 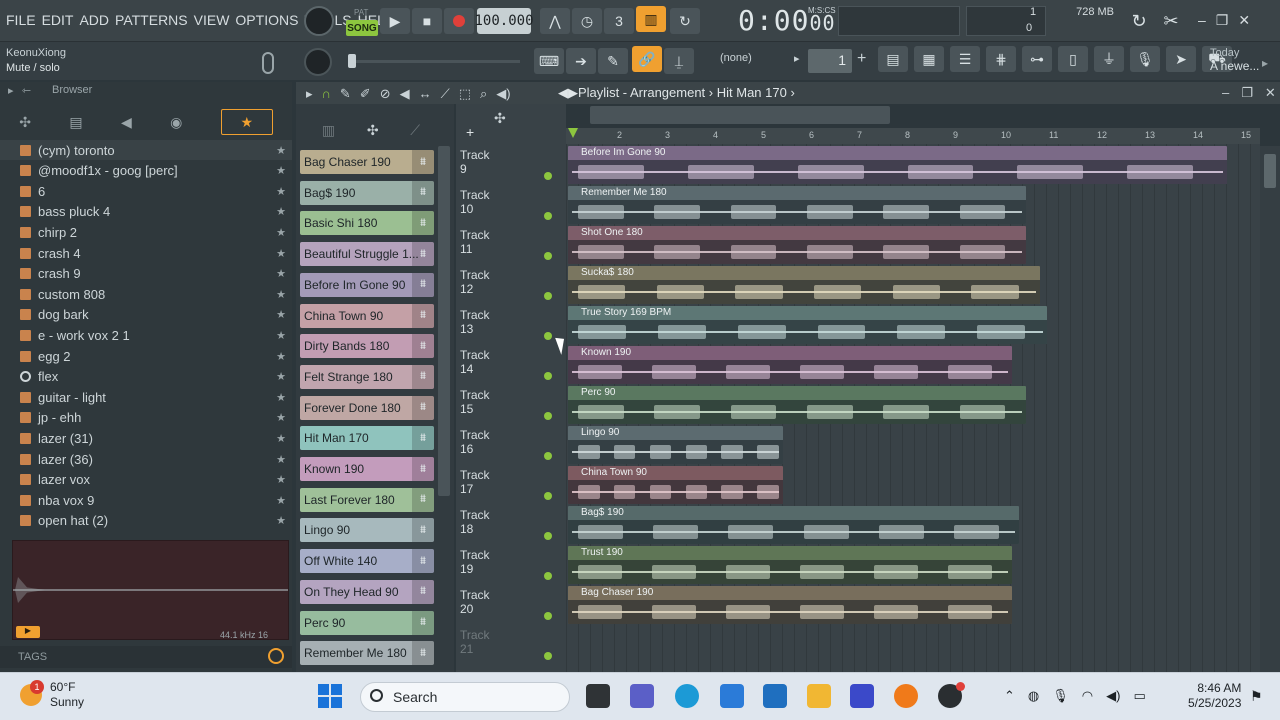 What do you see at coordinates (470, 132) in the screenshot?
I see `add-track-icon: +` at bounding box center [470, 132].